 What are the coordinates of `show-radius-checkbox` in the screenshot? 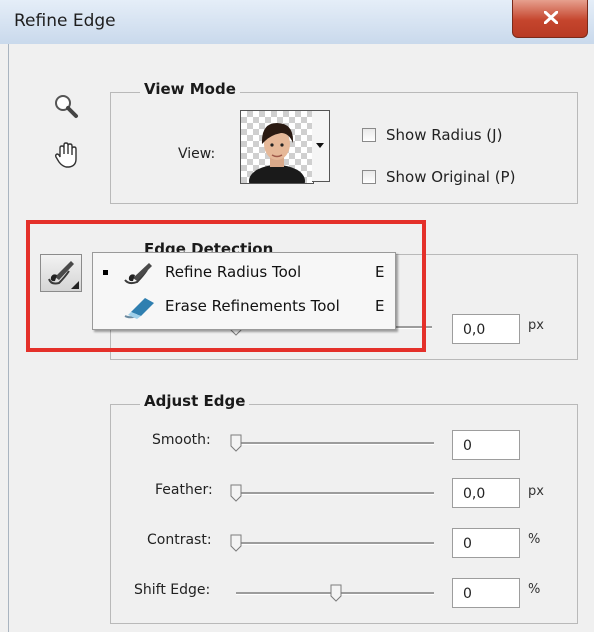 It's located at (369, 135).